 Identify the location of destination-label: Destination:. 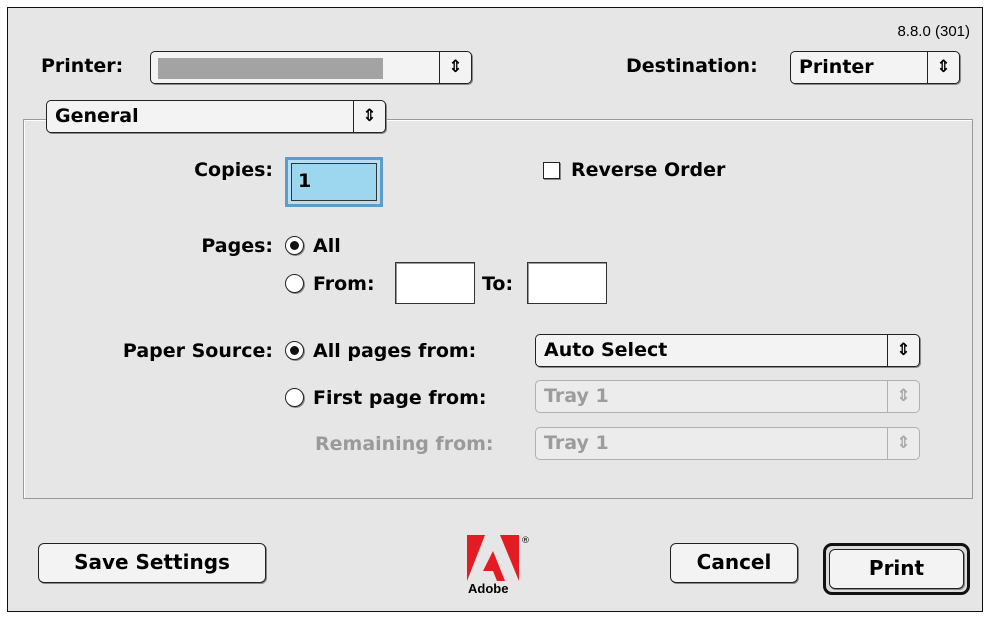
(692, 66).